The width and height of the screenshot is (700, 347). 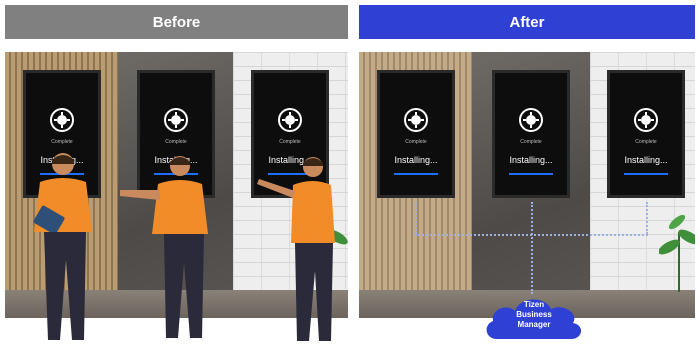 I want to click on cloud-line-1: Tizen, so click(x=534, y=304).